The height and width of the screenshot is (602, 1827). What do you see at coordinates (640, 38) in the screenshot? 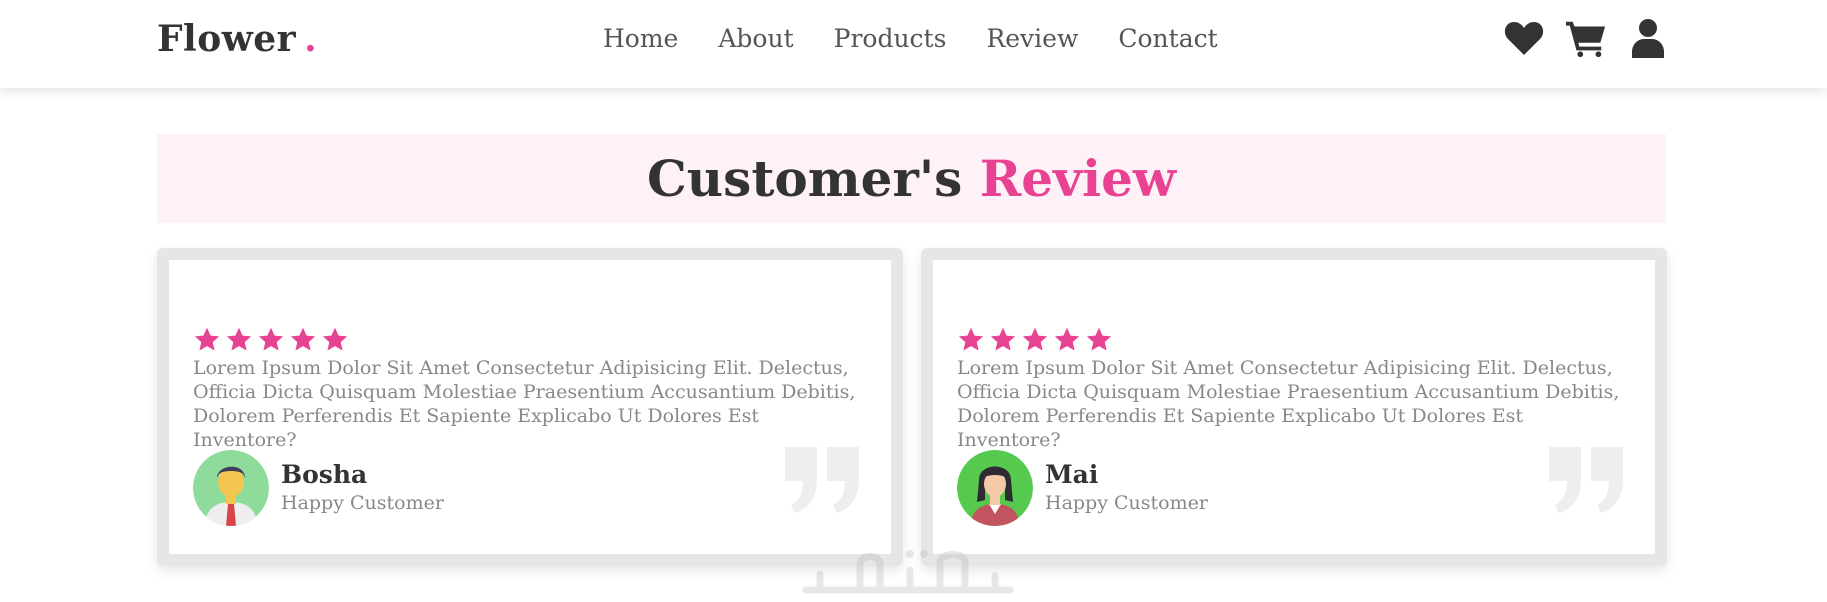
I see `nav-home: Home` at bounding box center [640, 38].